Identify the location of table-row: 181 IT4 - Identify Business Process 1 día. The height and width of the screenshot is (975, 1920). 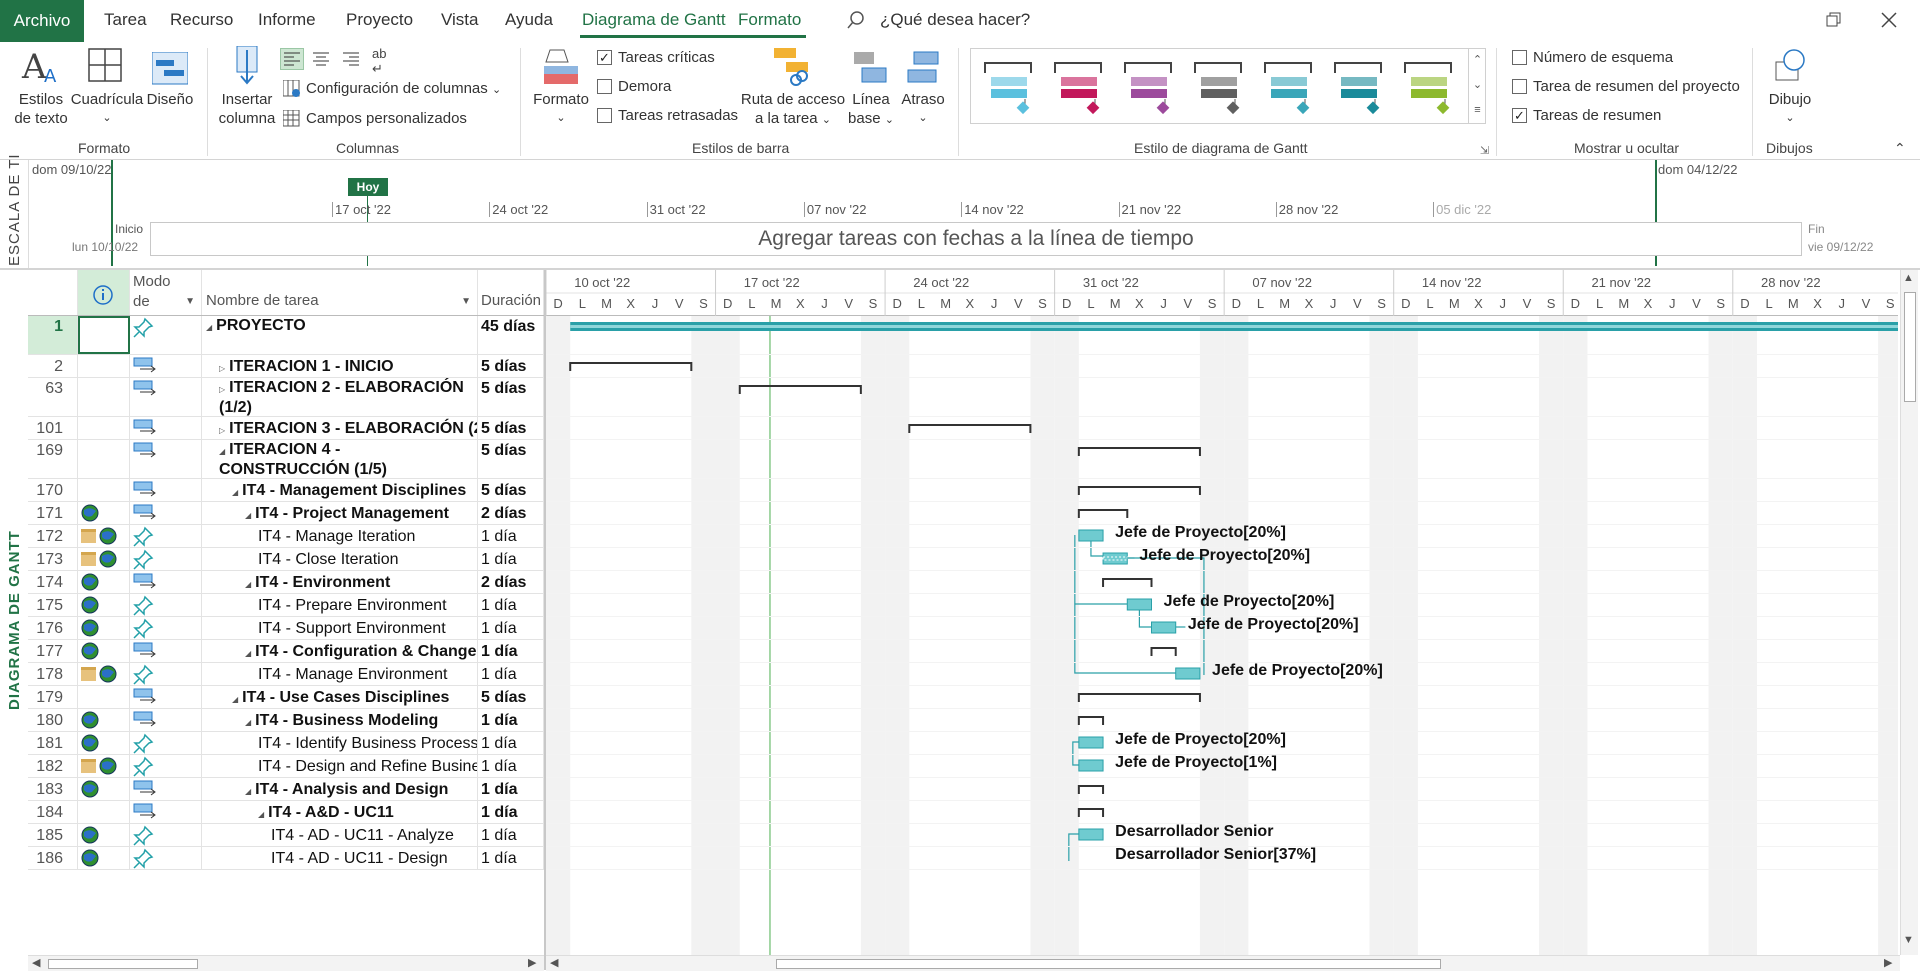
(286, 743).